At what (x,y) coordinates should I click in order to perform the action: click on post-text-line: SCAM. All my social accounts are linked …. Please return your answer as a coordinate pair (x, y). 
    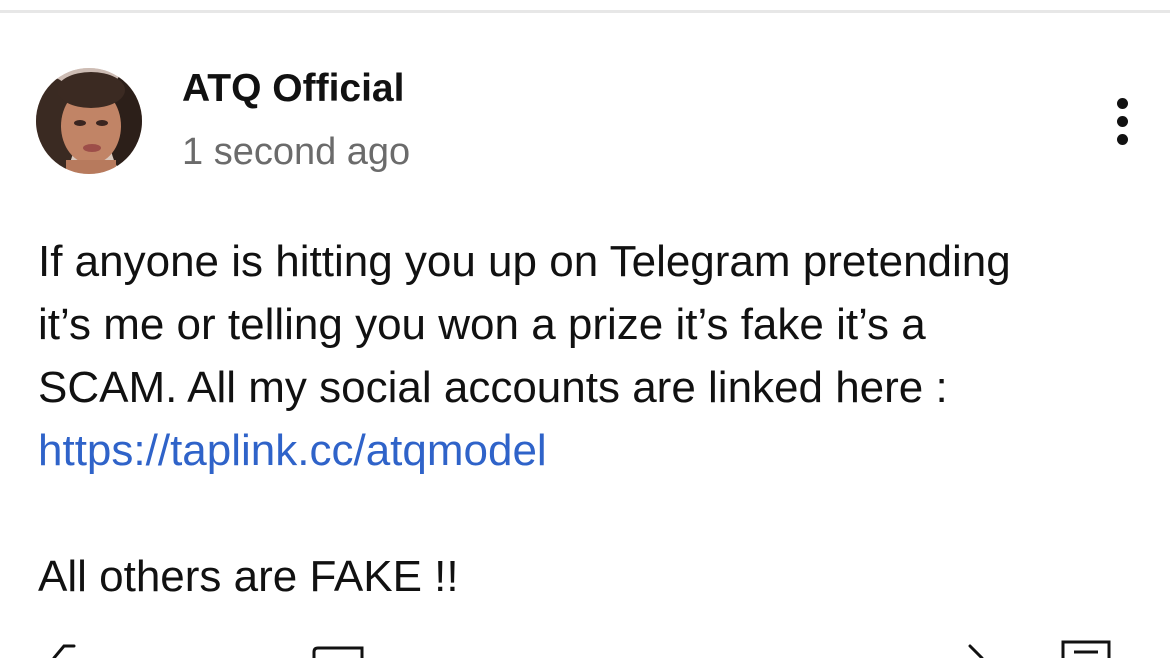
    Looking at the image, I should click on (493, 387).